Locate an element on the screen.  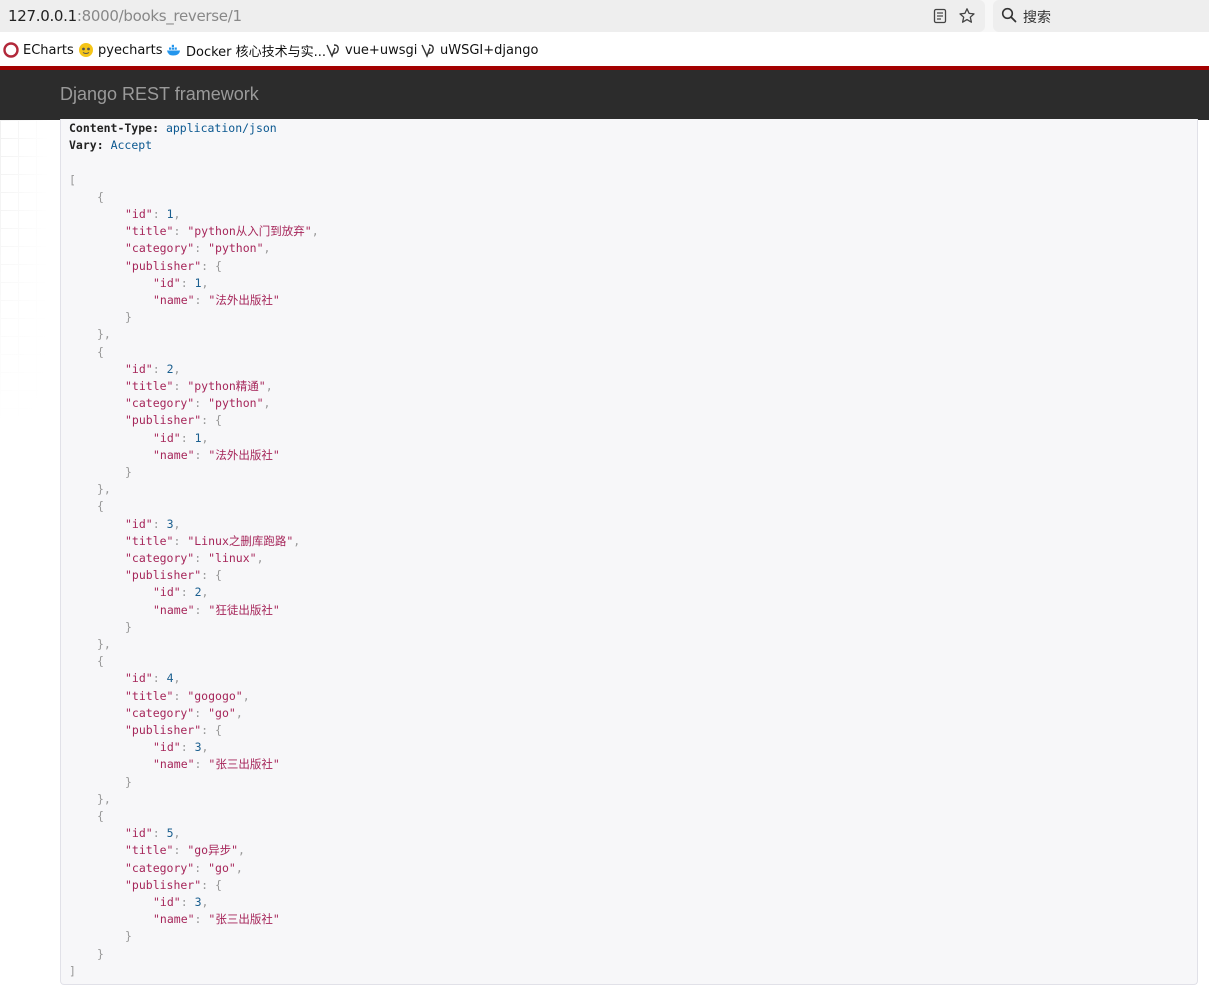
json-number: 5 is located at coordinates (170, 833).